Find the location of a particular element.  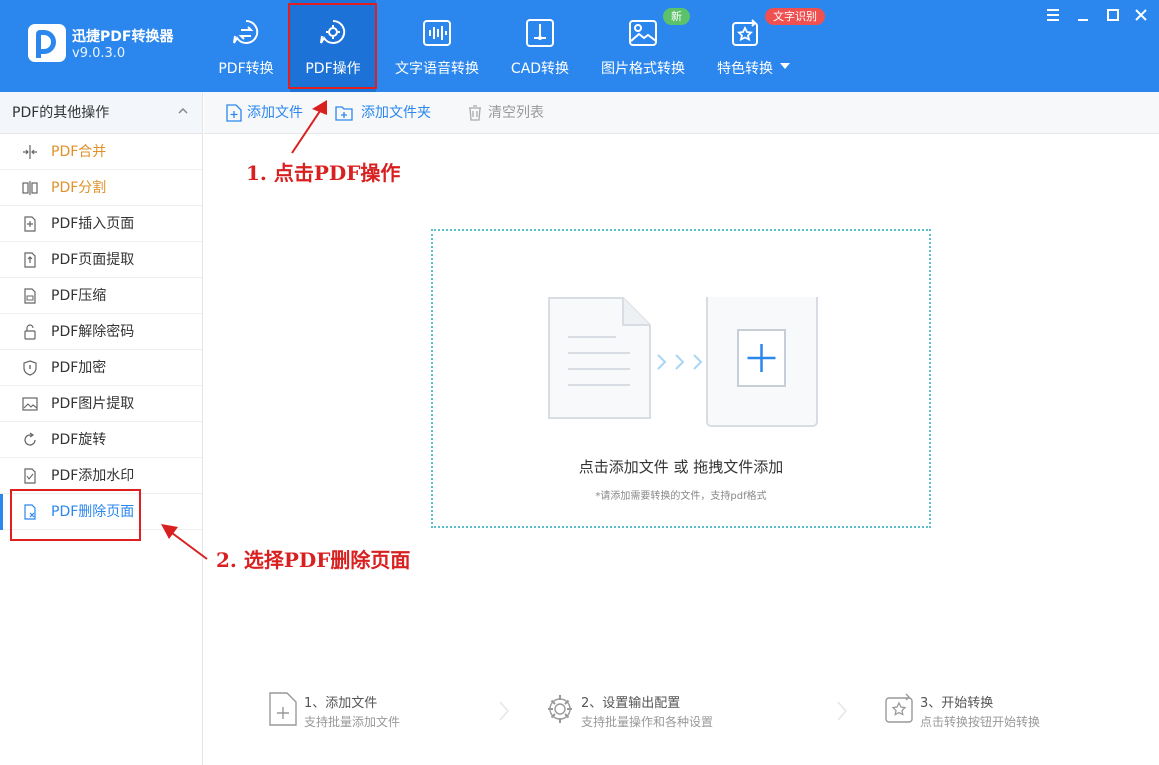

sidebar-item-label: PDF插入页面 is located at coordinates (93, 224).